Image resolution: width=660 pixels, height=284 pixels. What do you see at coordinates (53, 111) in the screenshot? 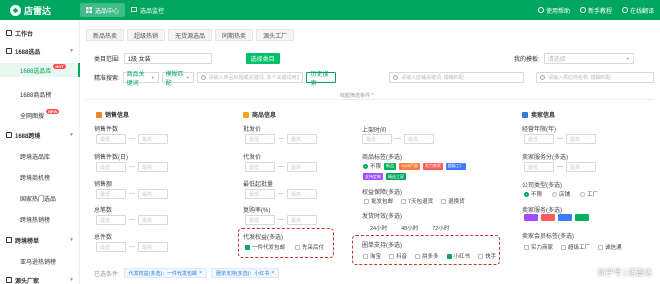
I see `badge: NEW` at bounding box center [53, 111].